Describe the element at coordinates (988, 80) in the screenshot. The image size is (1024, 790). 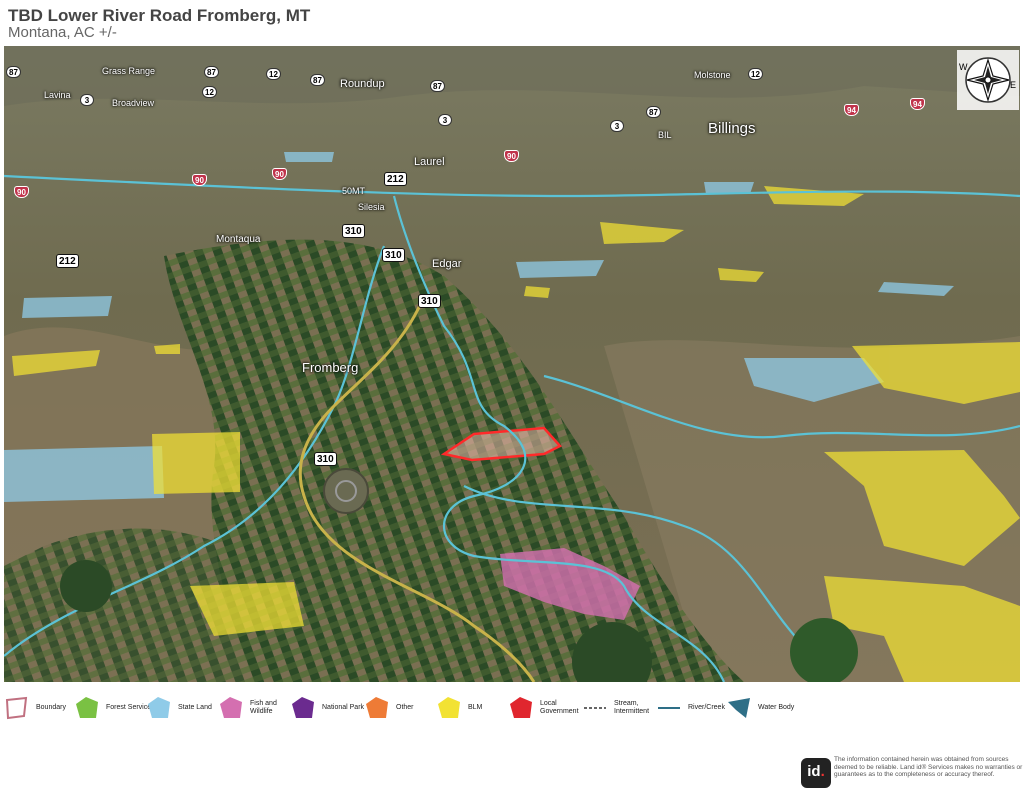
I see `compass-rose-icon: W E` at that location.